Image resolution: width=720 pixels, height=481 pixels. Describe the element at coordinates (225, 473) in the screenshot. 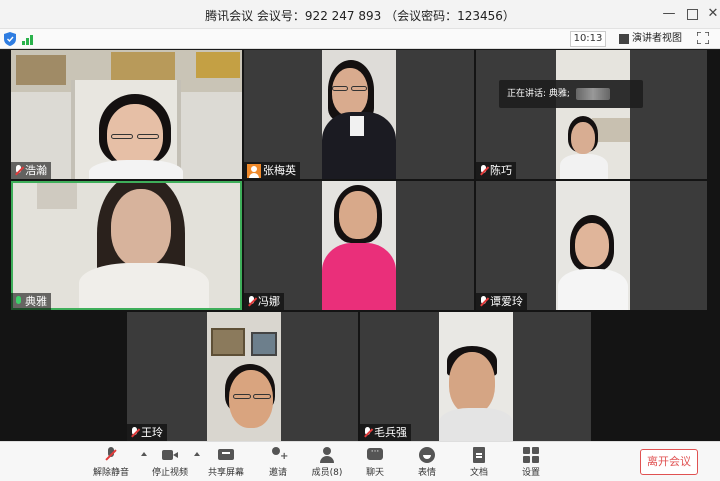

I see `share-screen-label: 共享屏幕` at that location.